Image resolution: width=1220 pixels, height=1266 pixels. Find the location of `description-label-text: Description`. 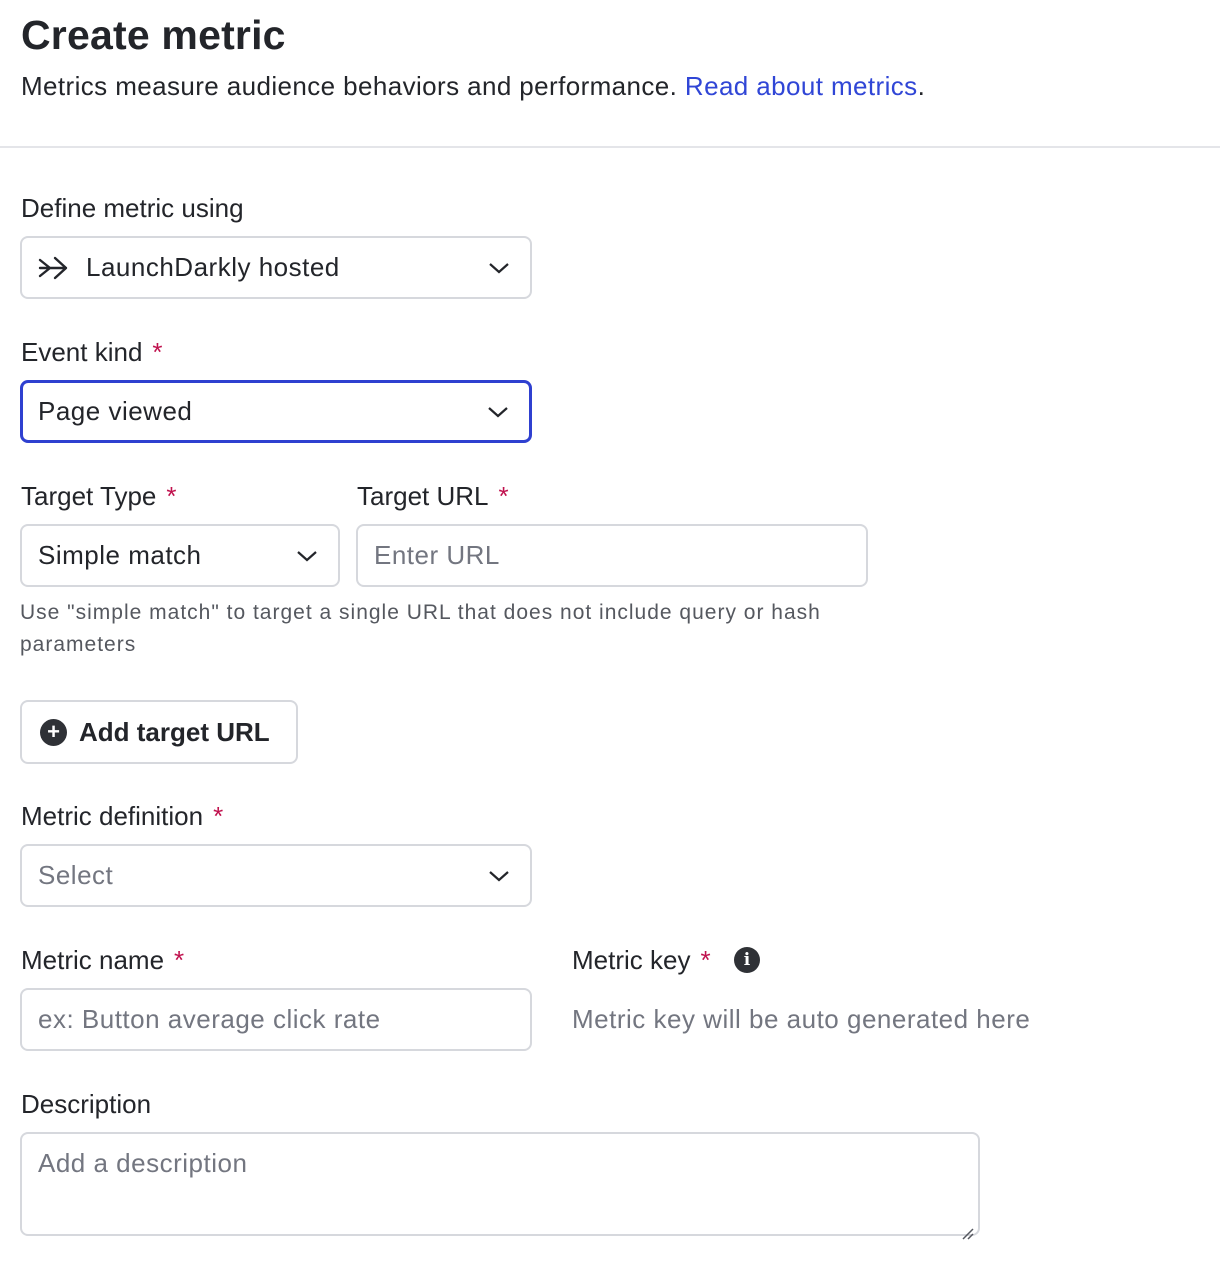

description-label-text: Description is located at coordinates (86, 1104).